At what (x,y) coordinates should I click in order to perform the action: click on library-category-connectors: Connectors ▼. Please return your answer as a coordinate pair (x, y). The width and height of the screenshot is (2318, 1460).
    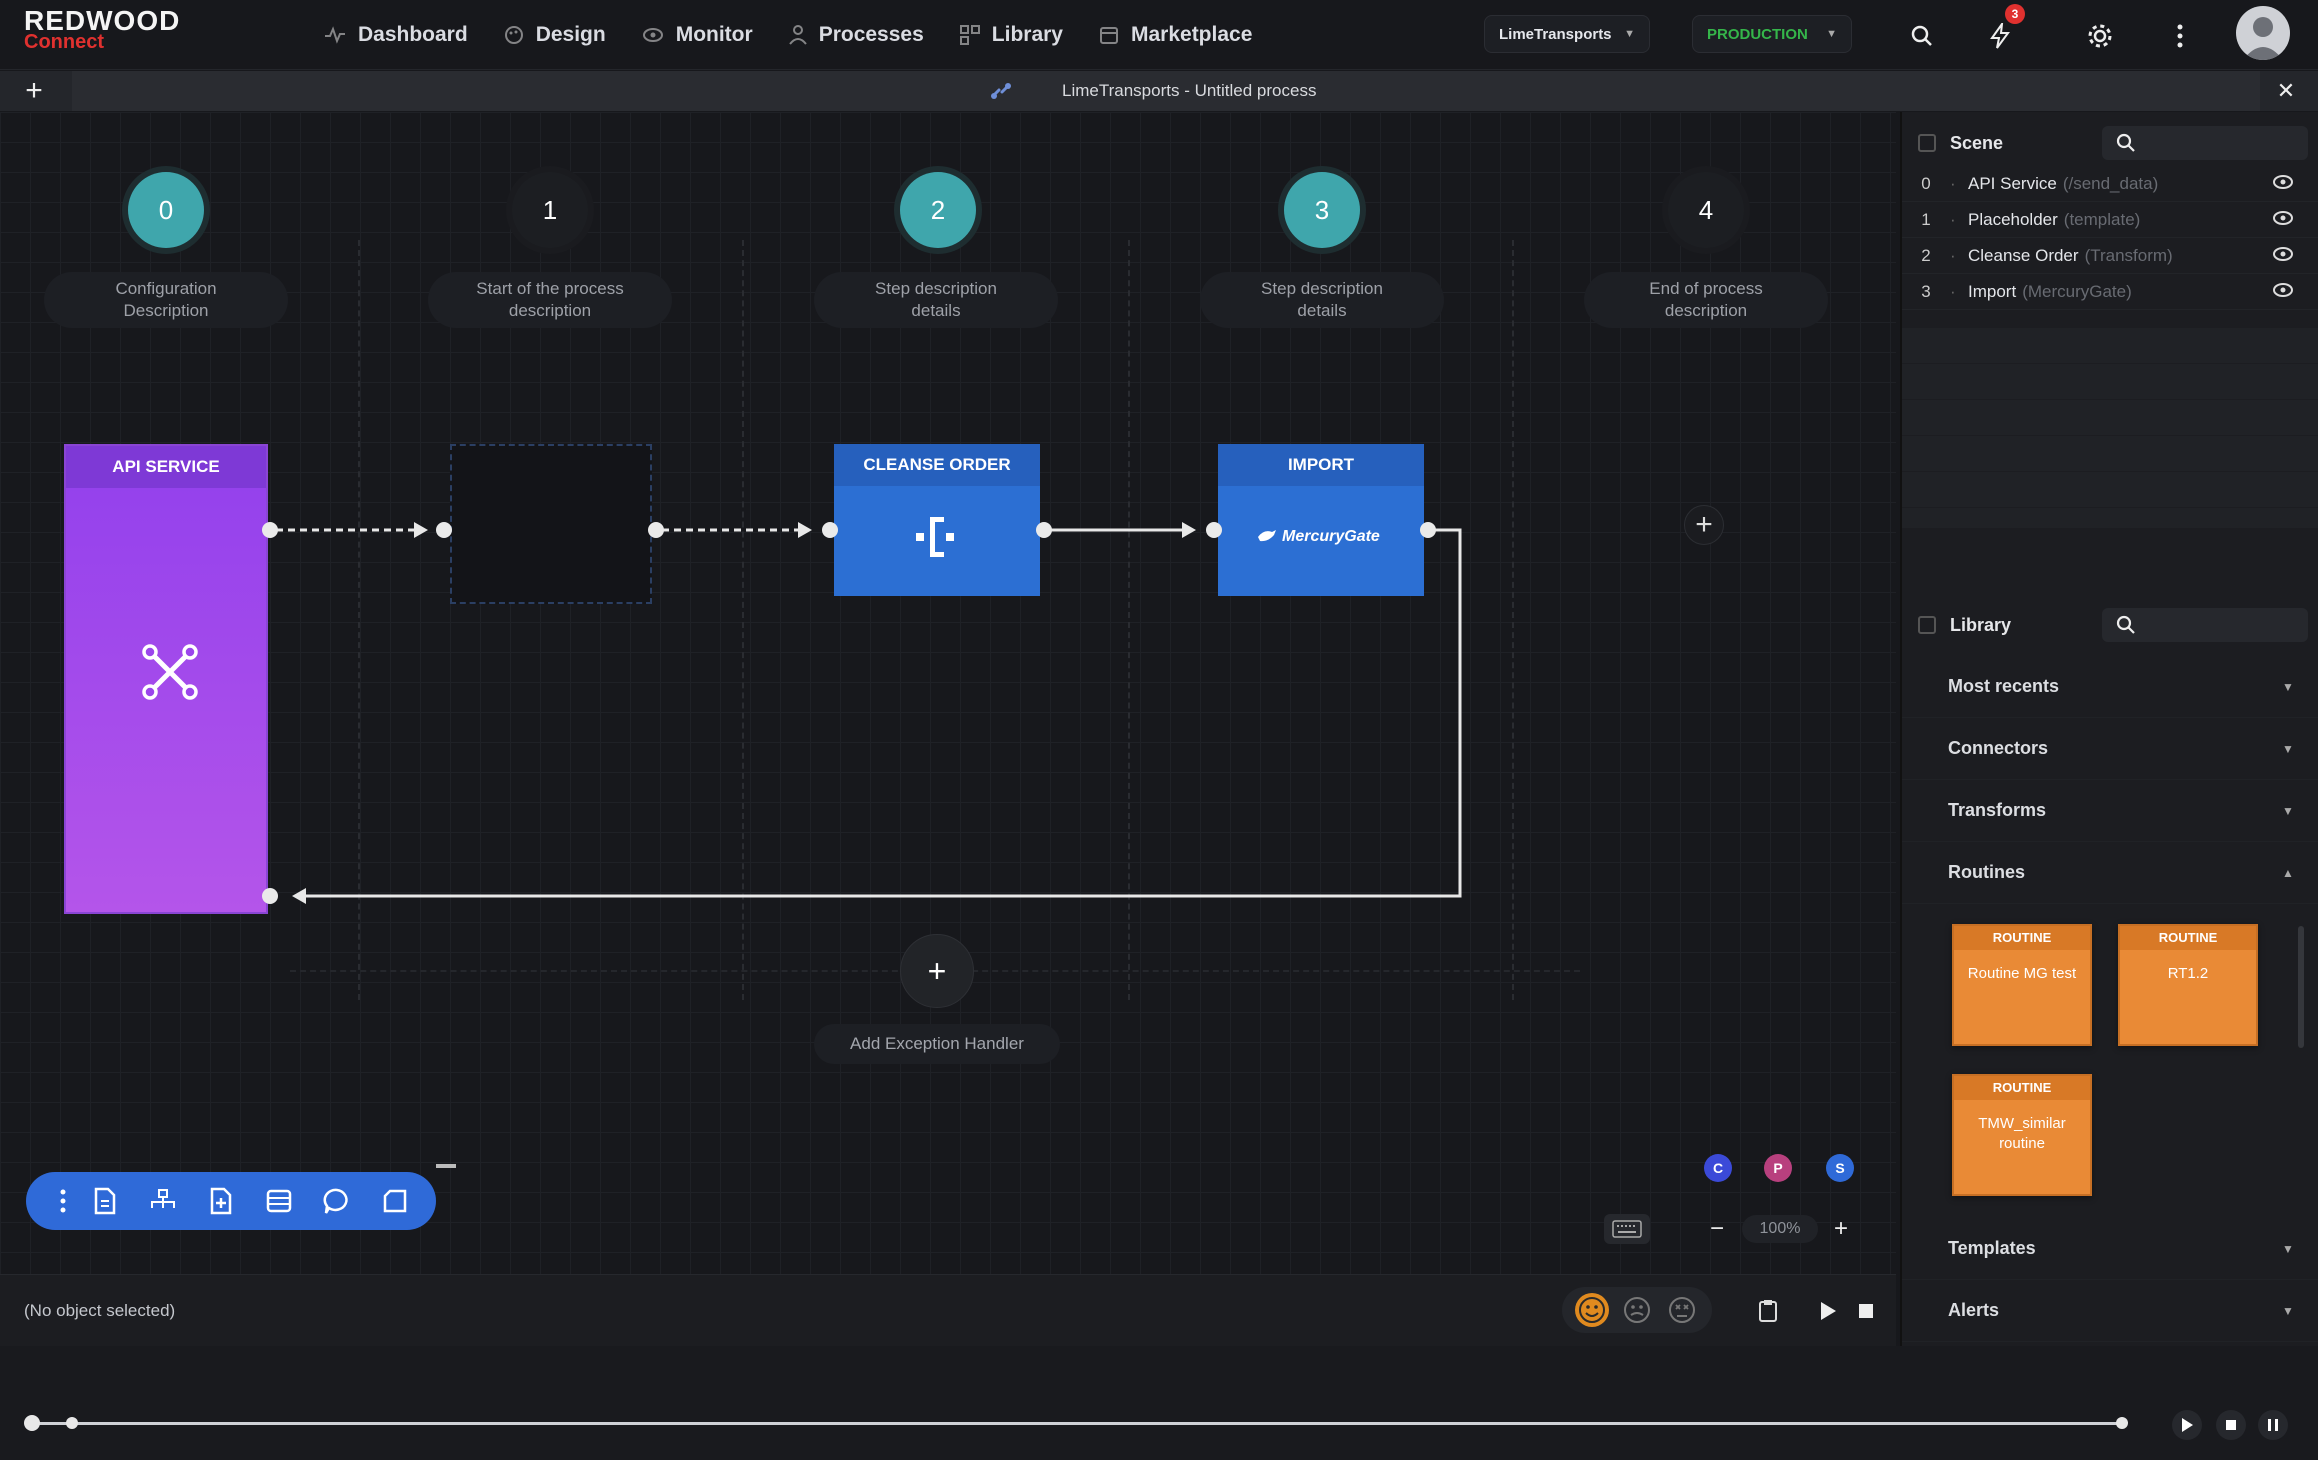
    Looking at the image, I should click on (2110, 749).